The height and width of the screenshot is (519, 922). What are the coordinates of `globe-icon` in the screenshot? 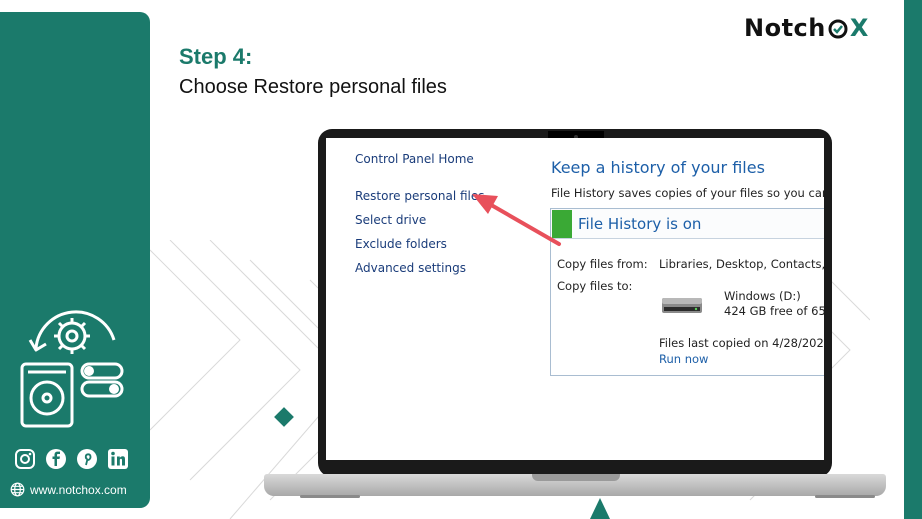 It's located at (17, 489).